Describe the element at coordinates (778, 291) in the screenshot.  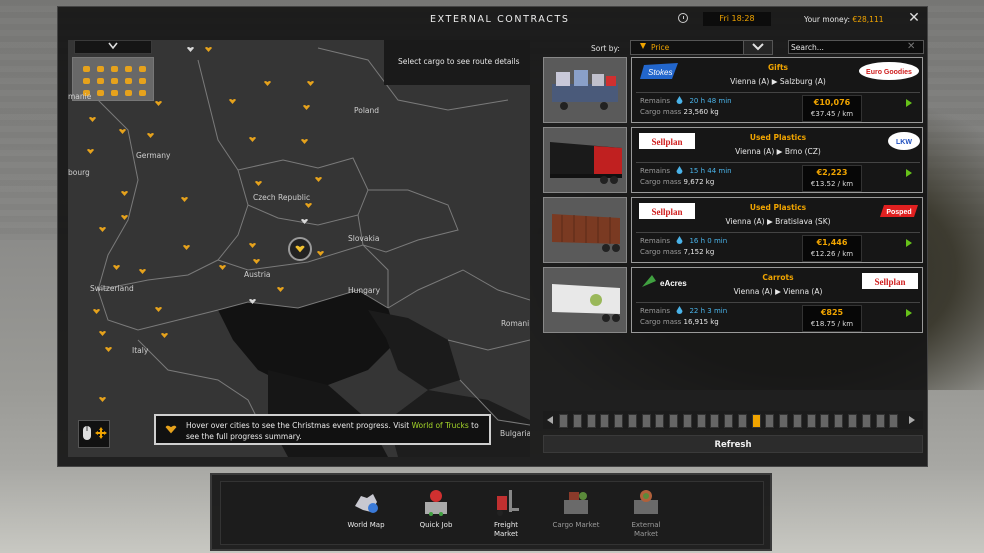
I see `route-text: Vienna (A) ▶ Vienna (A)` at that location.